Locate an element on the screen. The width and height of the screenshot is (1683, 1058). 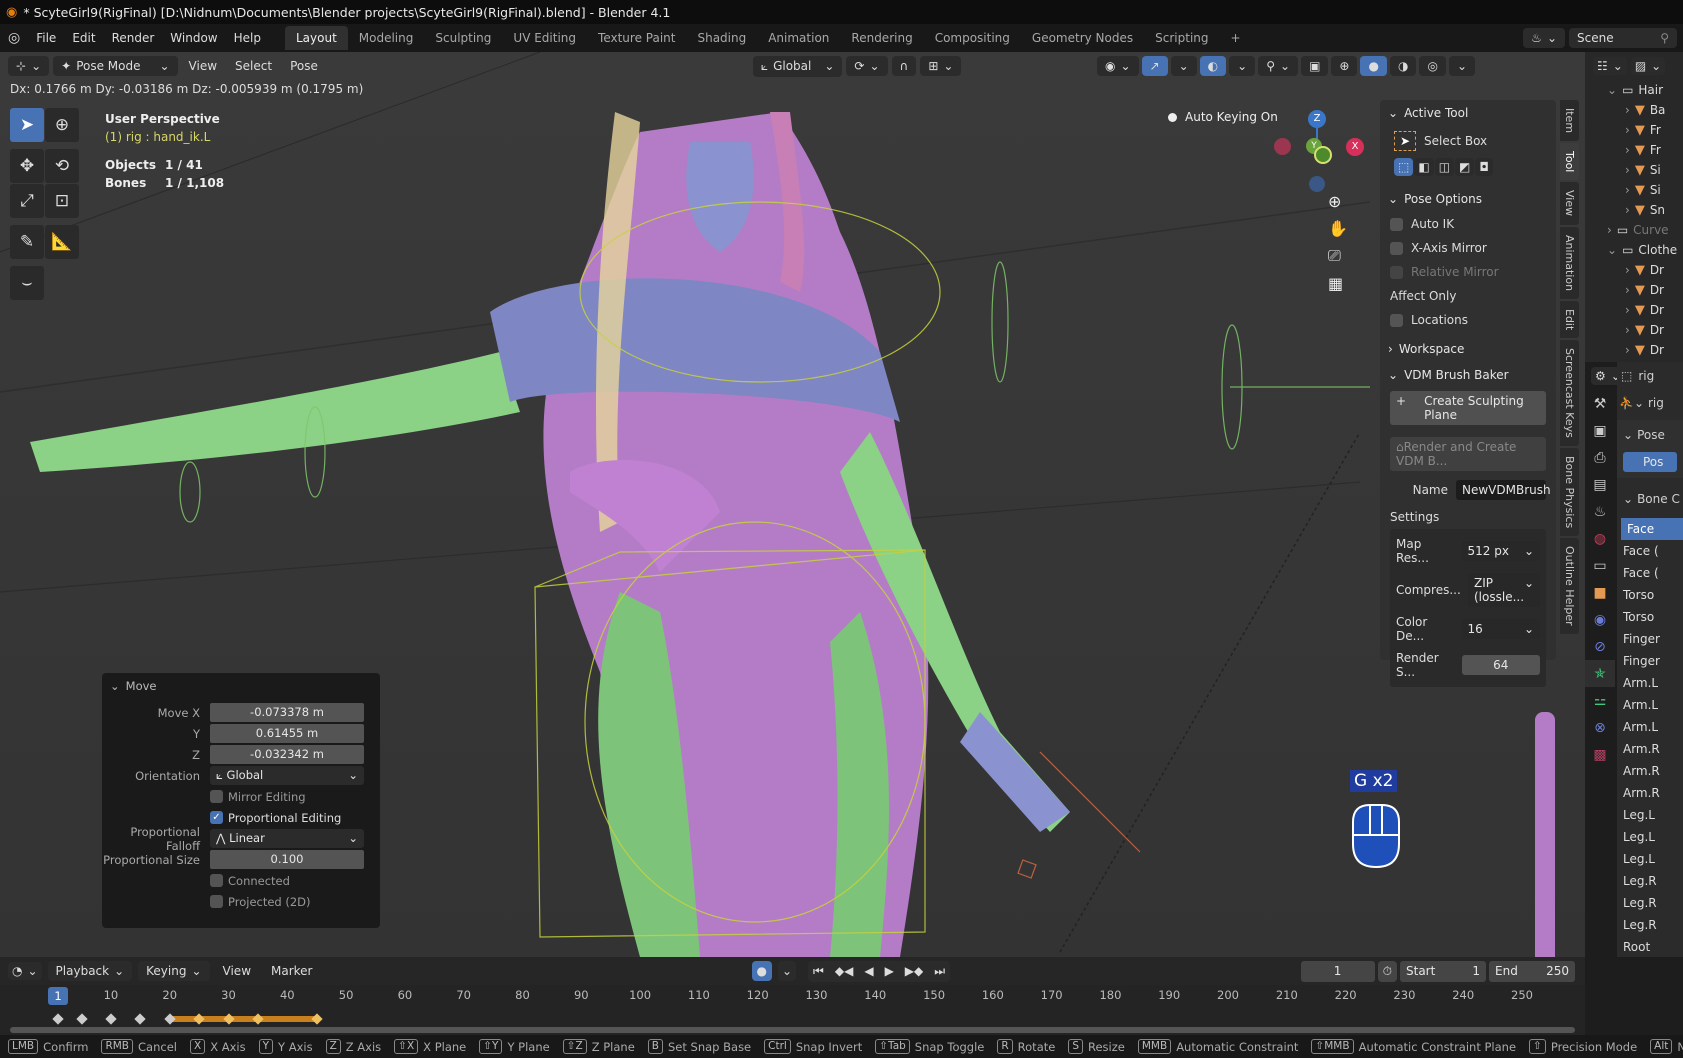
tab-edit: Edit is located at coordinates (1569, 319).